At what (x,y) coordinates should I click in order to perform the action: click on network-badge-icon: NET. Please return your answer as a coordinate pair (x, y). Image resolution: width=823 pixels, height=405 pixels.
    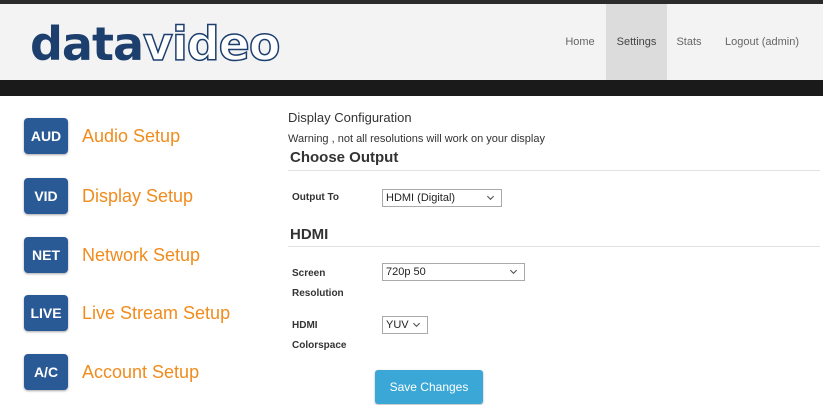
    Looking at the image, I should click on (46, 255).